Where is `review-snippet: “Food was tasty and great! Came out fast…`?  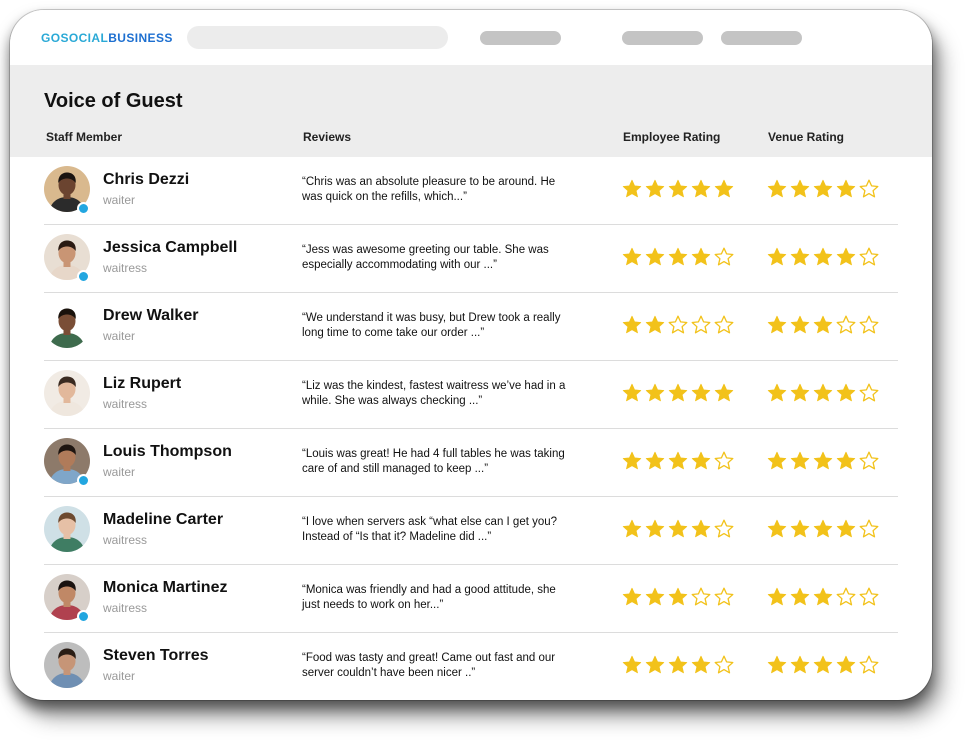 review-snippet: “Food was tasty and great! Came out fast… is located at coordinates (437, 666).